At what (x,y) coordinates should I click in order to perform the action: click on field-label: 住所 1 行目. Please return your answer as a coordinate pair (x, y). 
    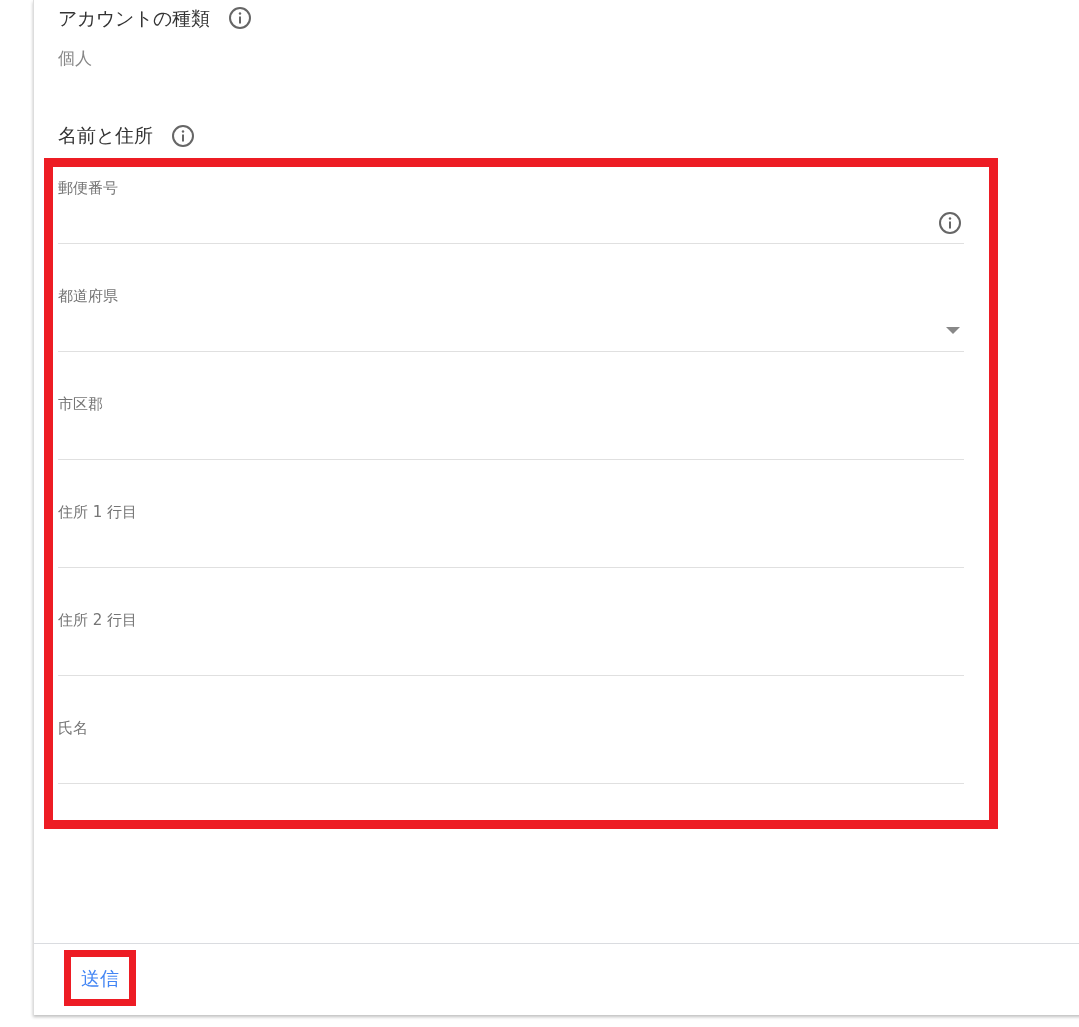
    Looking at the image, I should click on (98, 511).